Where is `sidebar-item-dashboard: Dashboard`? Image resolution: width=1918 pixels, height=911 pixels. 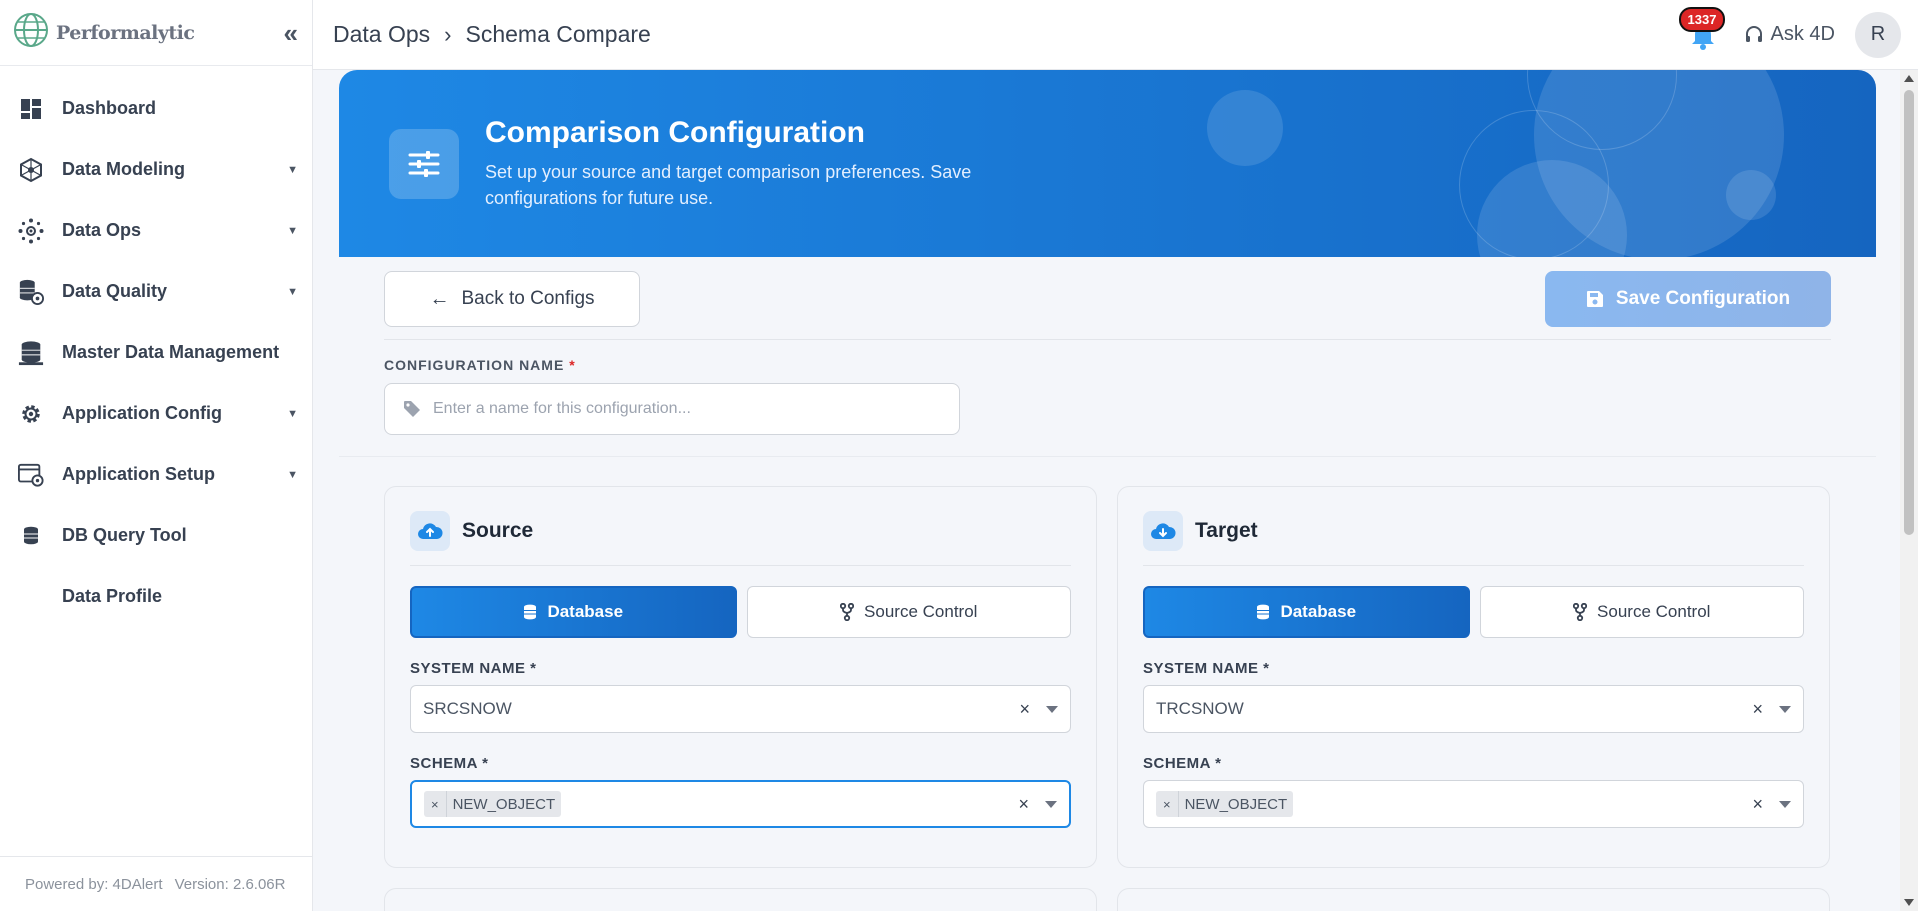 sidebar-item-dashboard: Dashboard is located at coordinates (156, 108).